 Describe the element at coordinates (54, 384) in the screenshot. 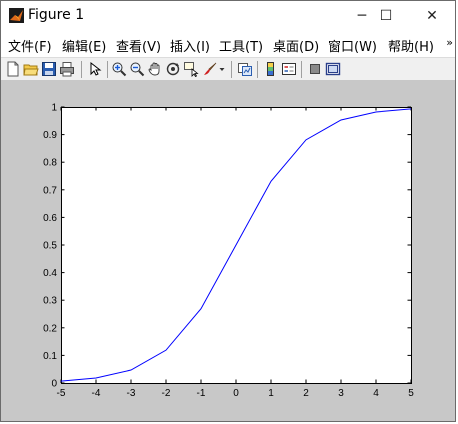

I see `y-tick-label: 0` at that location.